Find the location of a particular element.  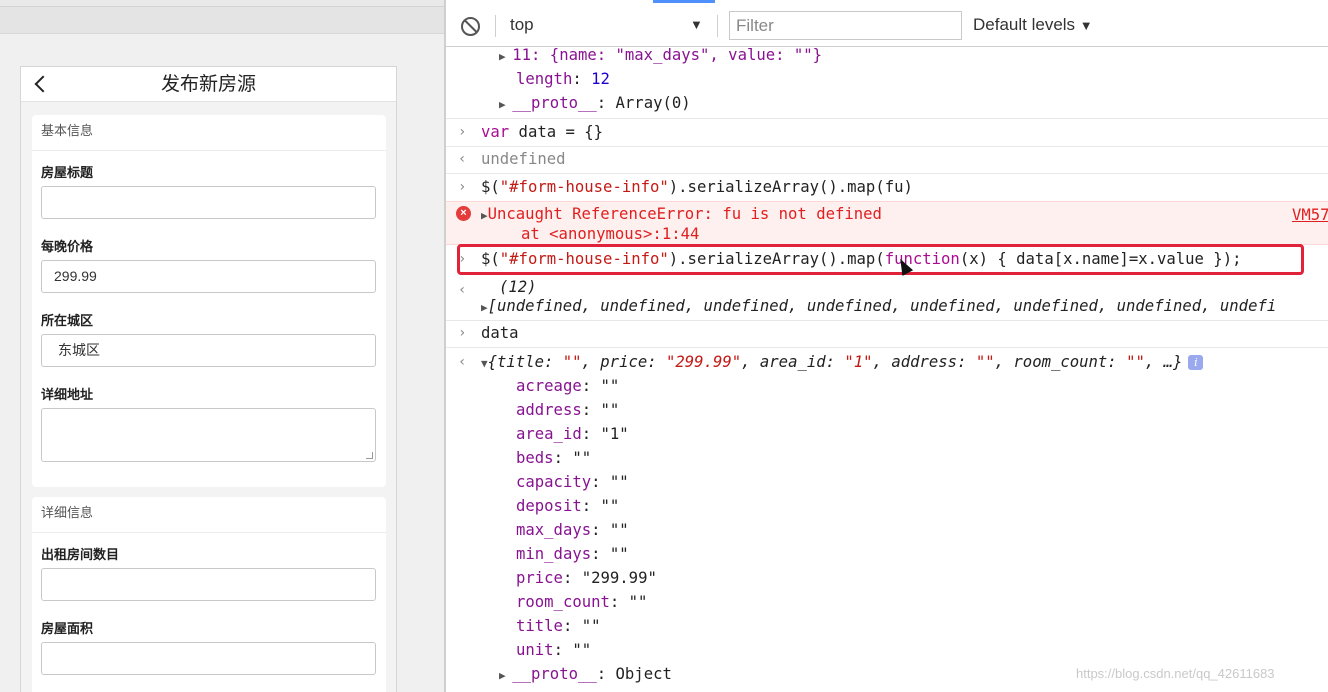

object-summary-value: "1" is located at coordinates (858, 362).